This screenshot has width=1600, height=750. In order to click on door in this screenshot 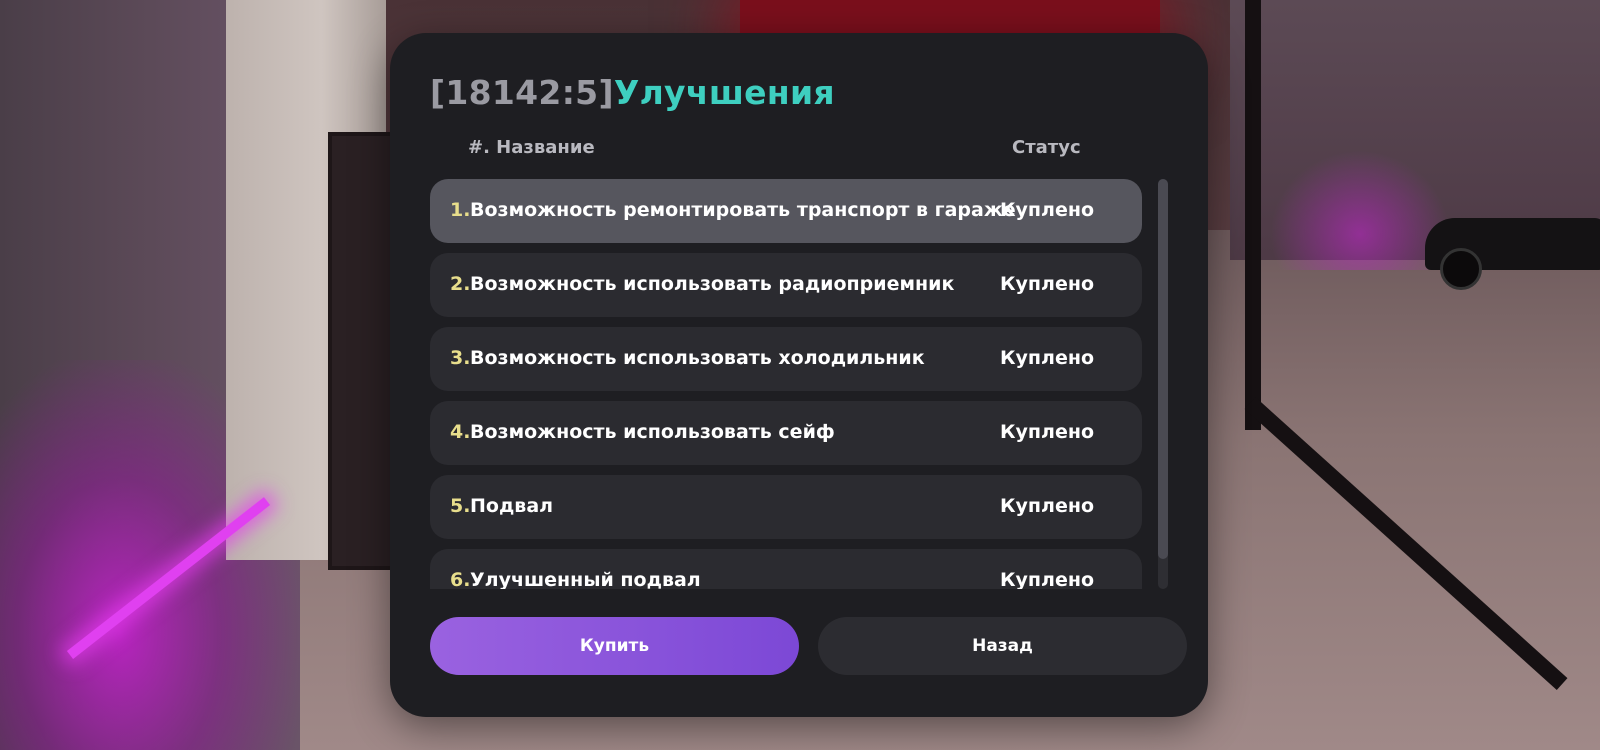, I will do `click(362, 351)`.